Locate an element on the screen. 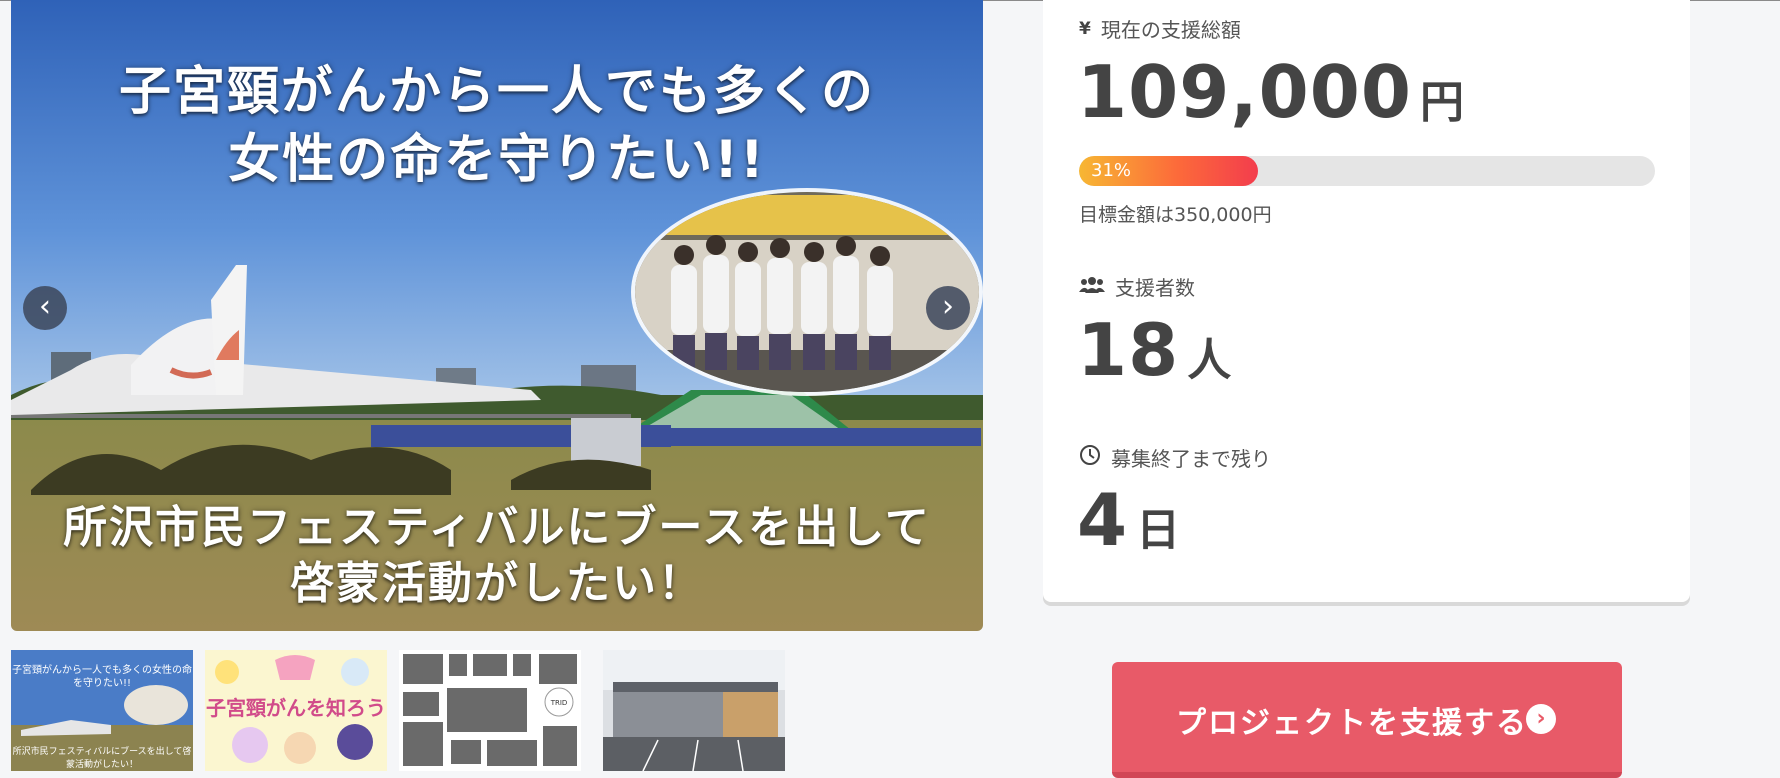  supporters-count-value: 18 is located at coordinates (1128, 350).